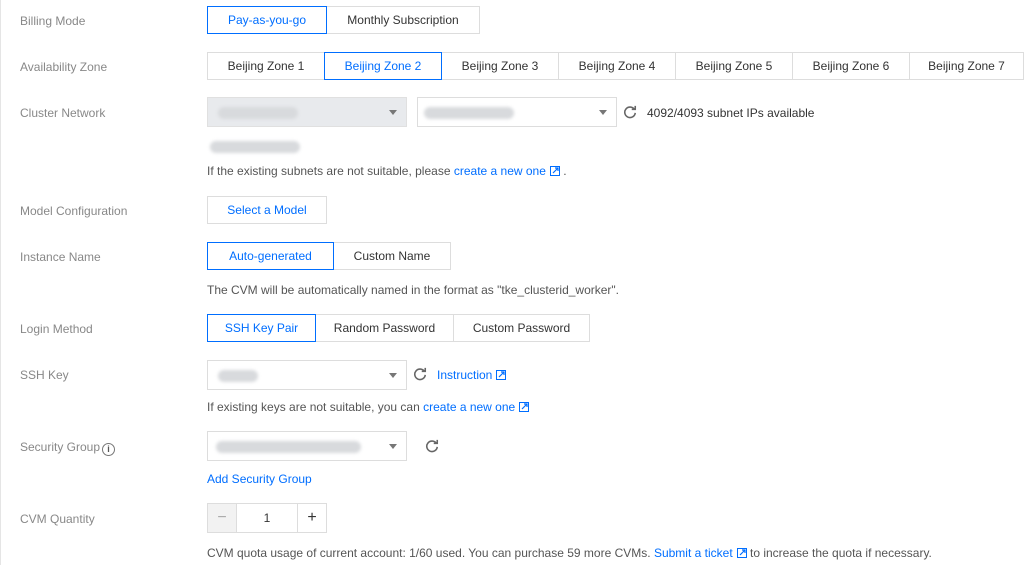 This screenshot has width=1024, height=565. I want to click on quantity-input: 1, so click(267, 518).